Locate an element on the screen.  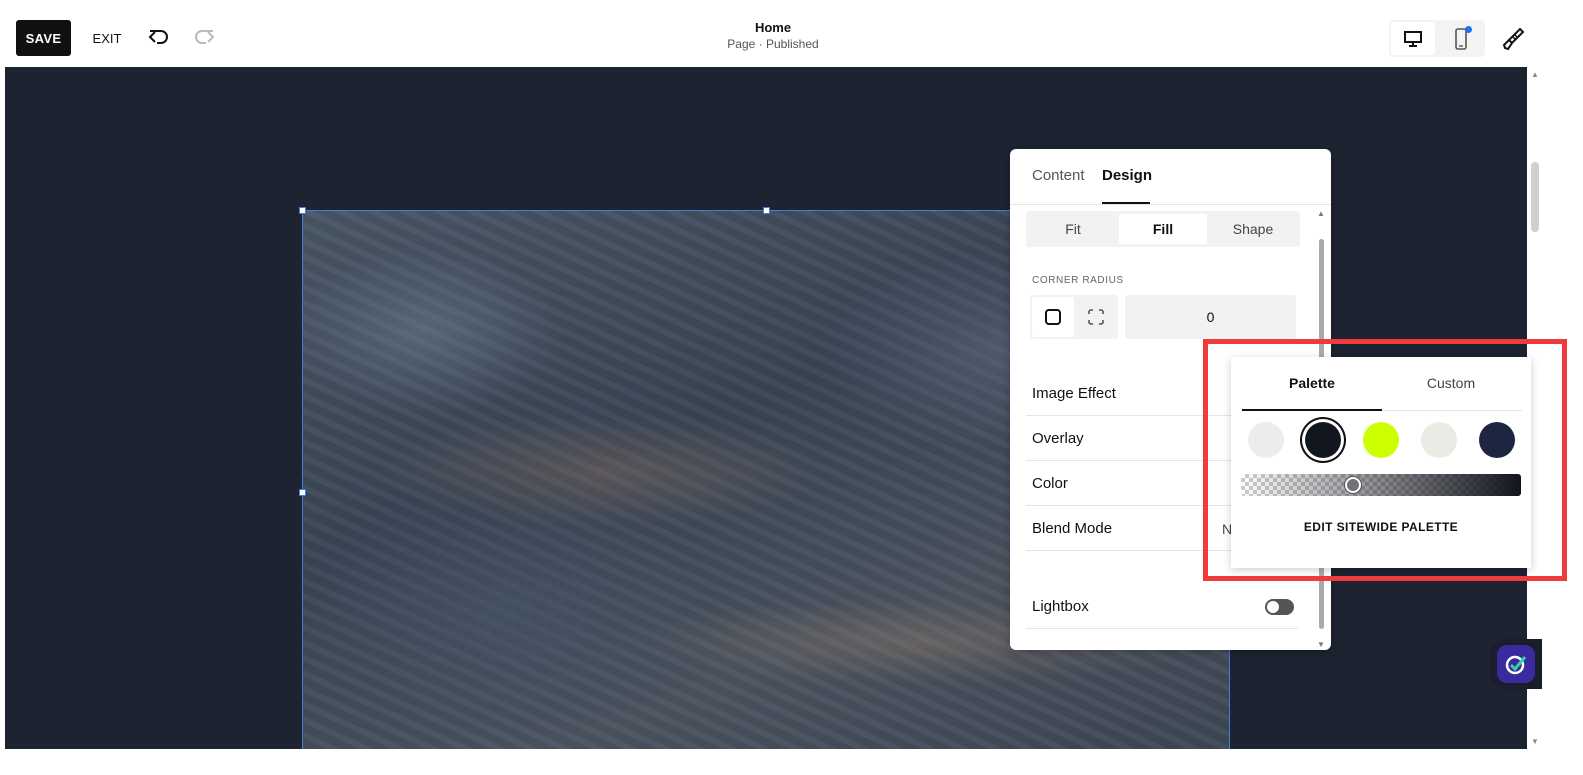
fit-mode-selector: Fit Fill Shape is located at coordinates (1163, 229).